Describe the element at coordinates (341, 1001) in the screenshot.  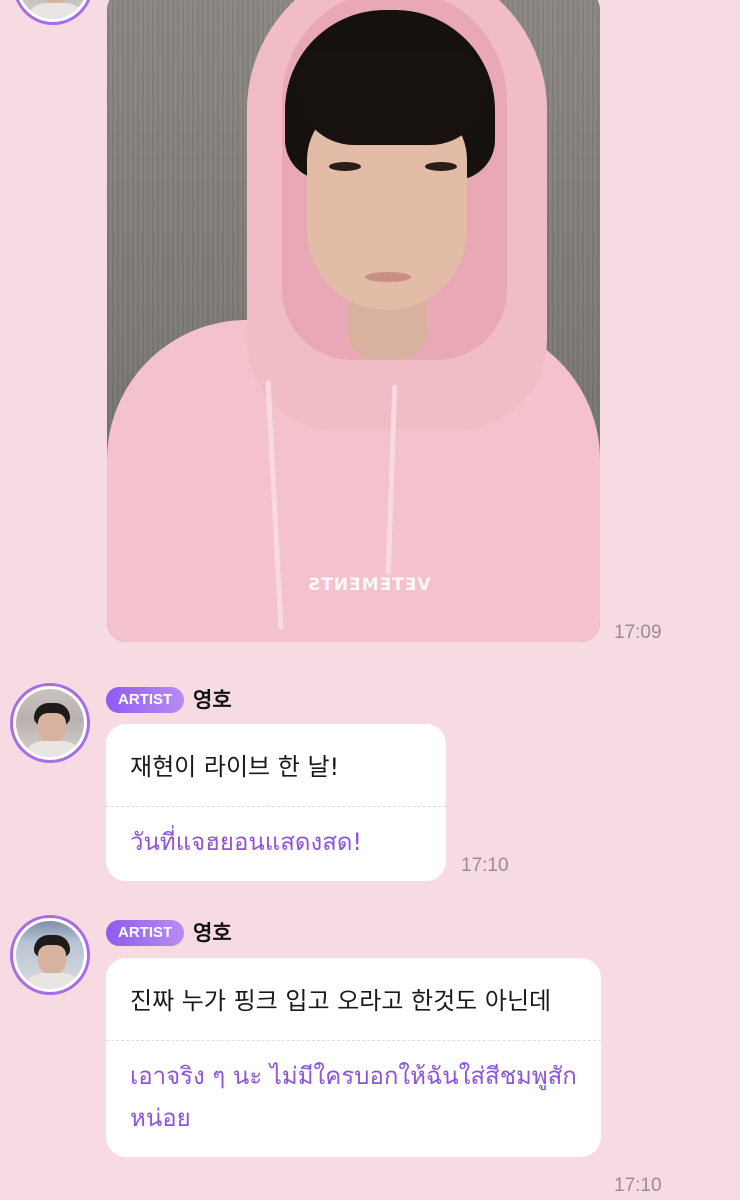
I see `message-text: 진짜 누가 핑크 입고 오라고 한것도 아닌데` at that location.